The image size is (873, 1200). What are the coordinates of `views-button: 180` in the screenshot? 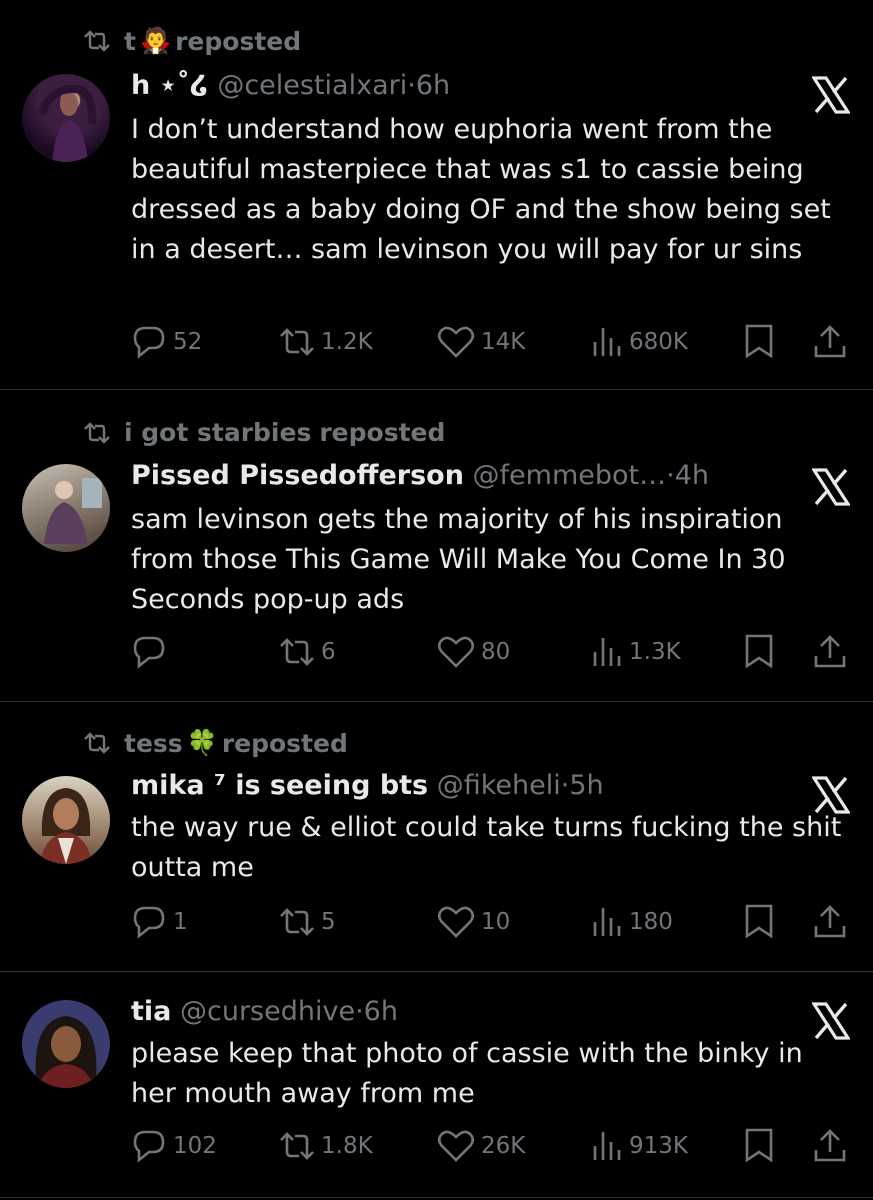 It's located at (632, 922).